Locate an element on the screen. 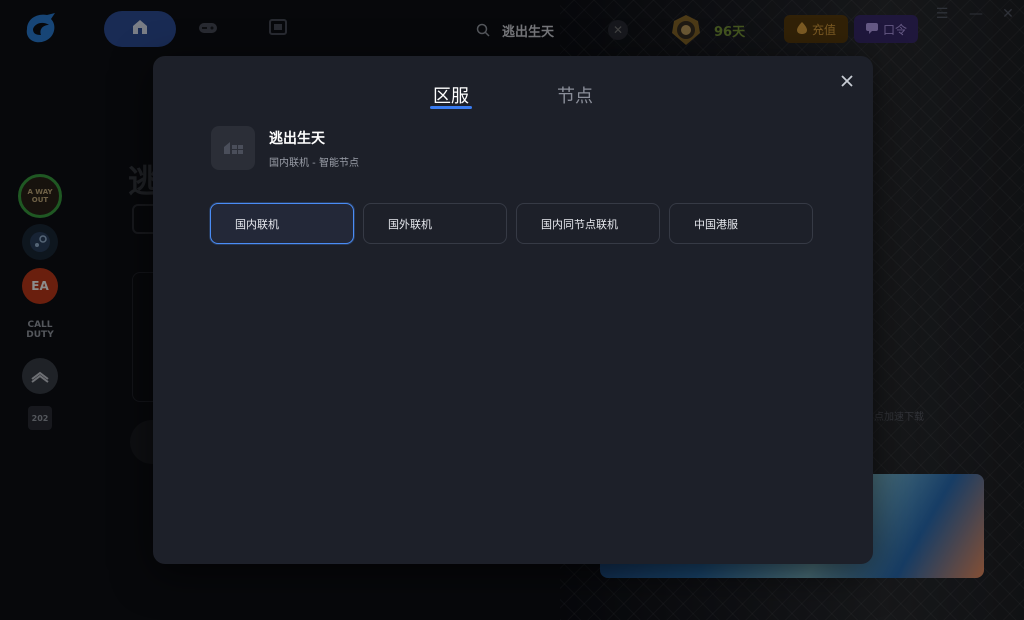  selected-game-info: 逃出生天 国内联机 - 智能节点 is located at coordinates (285, 148).